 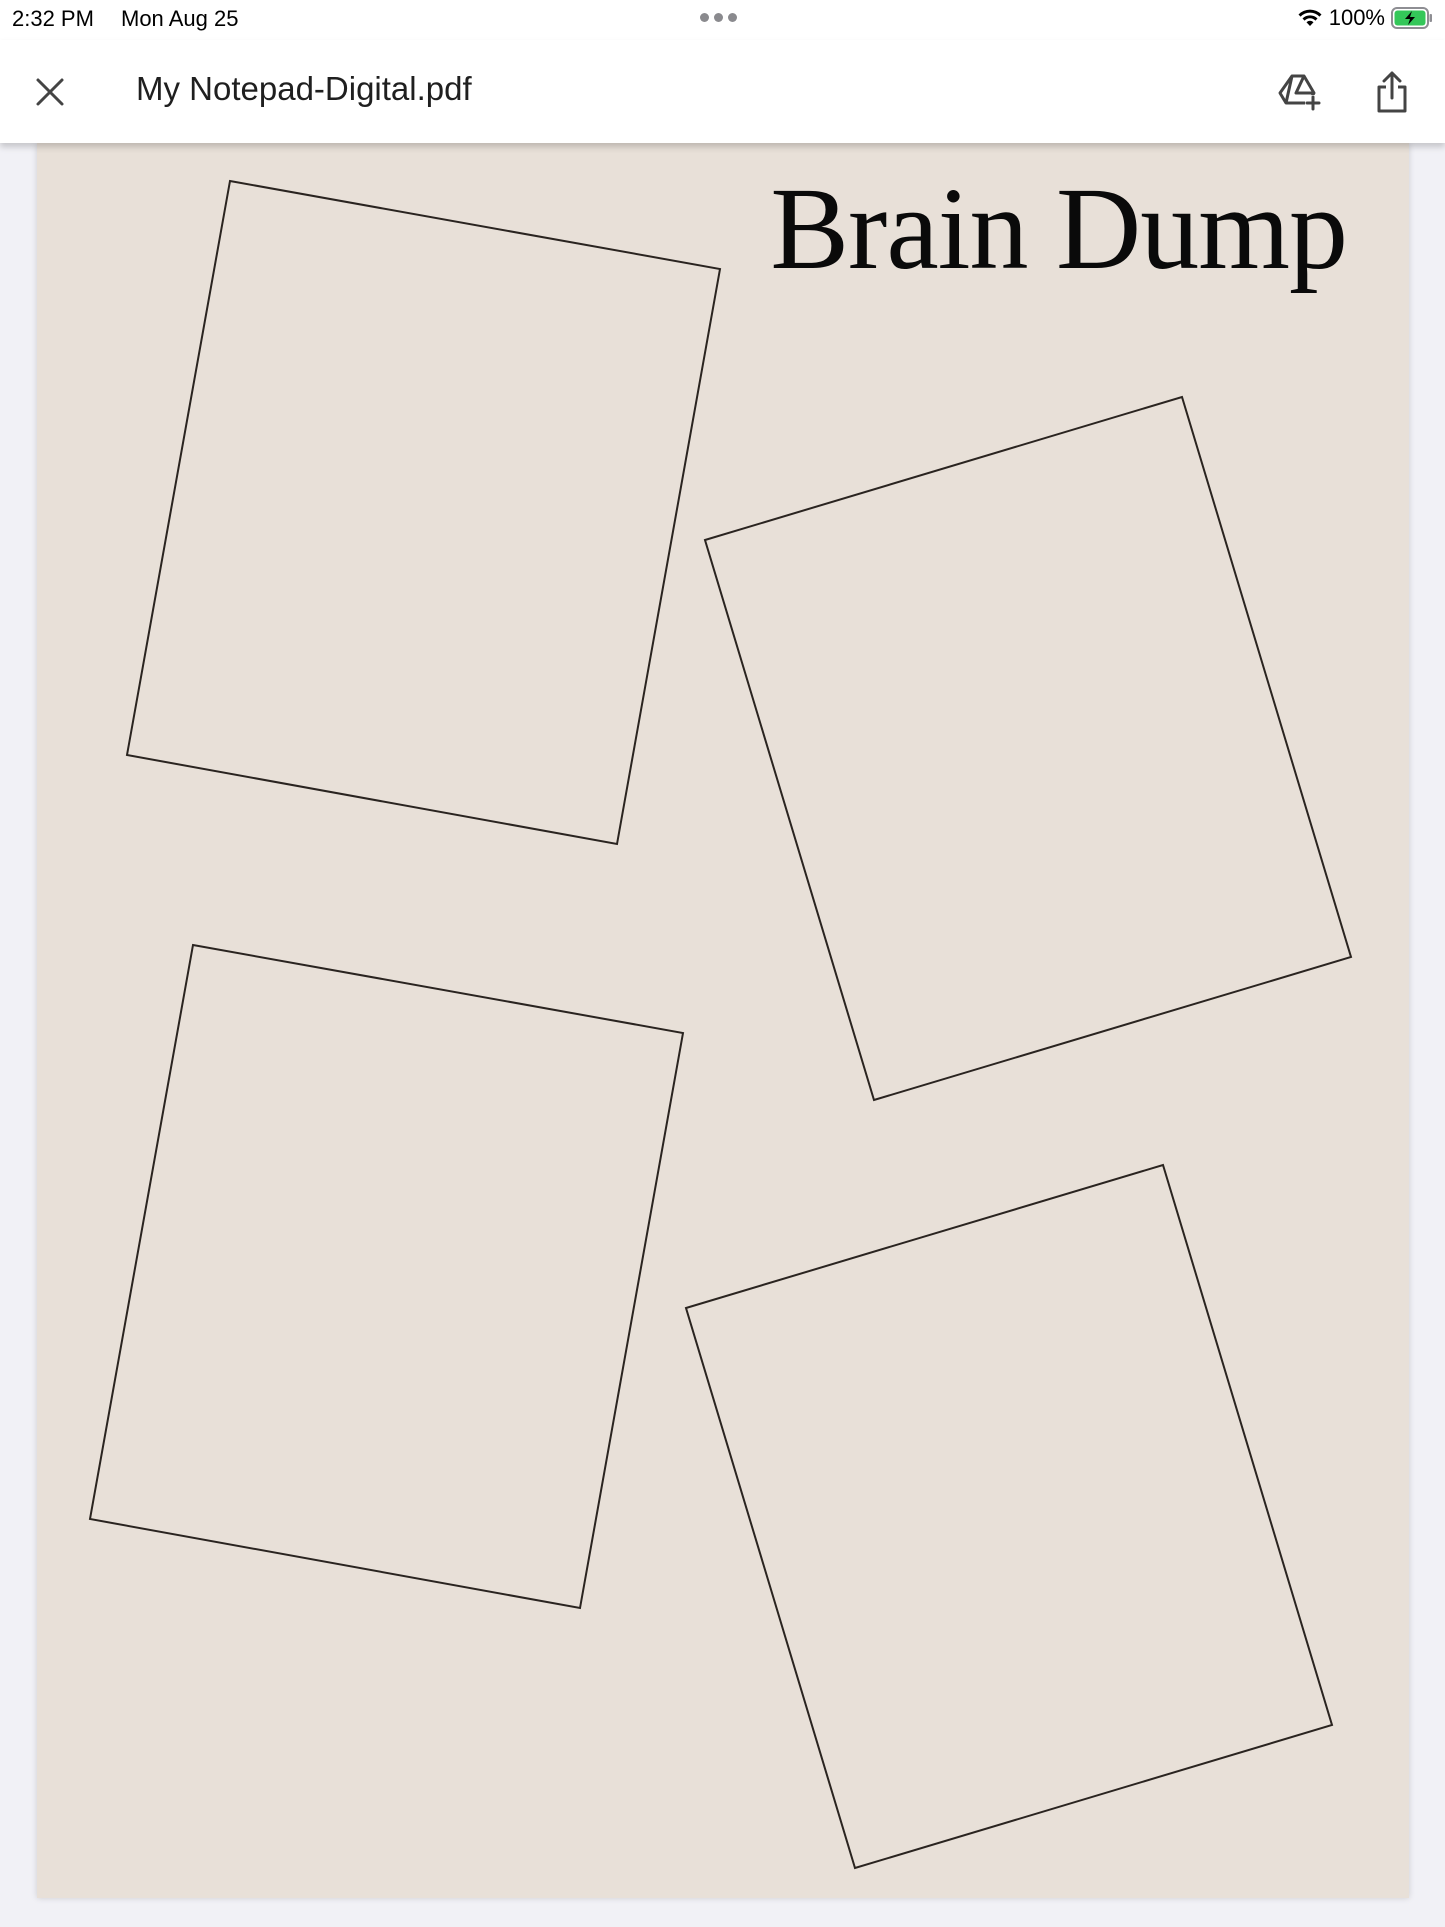 I want to click on close-button, so click(x=50, y=92).